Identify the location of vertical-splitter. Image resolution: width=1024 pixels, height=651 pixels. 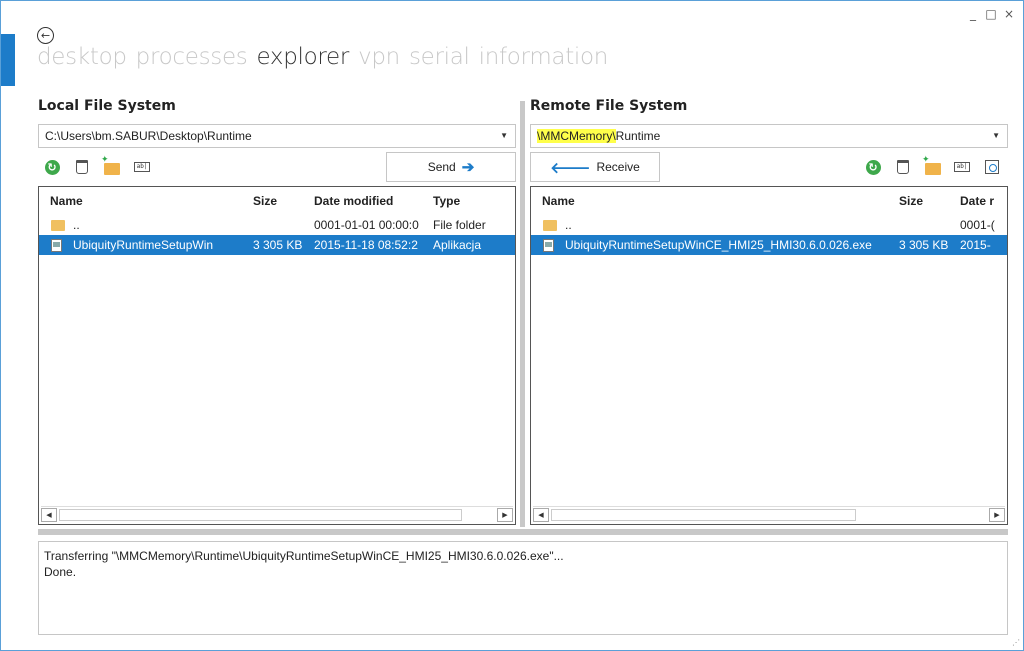
(522, 314).